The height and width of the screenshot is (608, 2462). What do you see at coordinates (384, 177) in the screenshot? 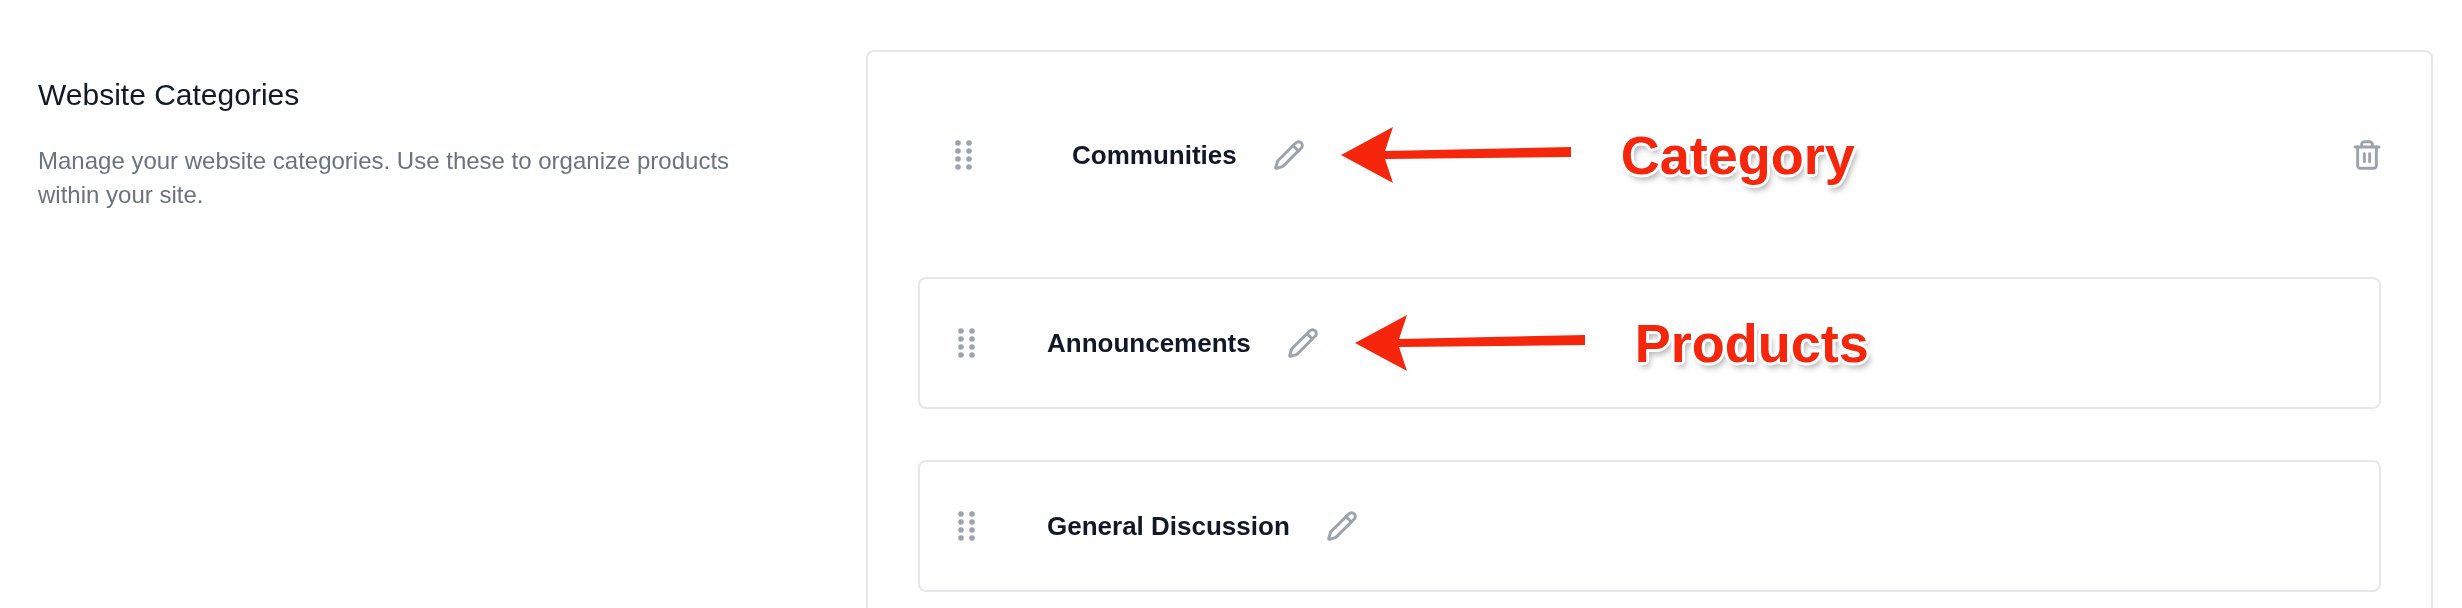
I see `section-description: Manage your website categories. Use these to organize products within your site.` at bounding box center [384, 177].